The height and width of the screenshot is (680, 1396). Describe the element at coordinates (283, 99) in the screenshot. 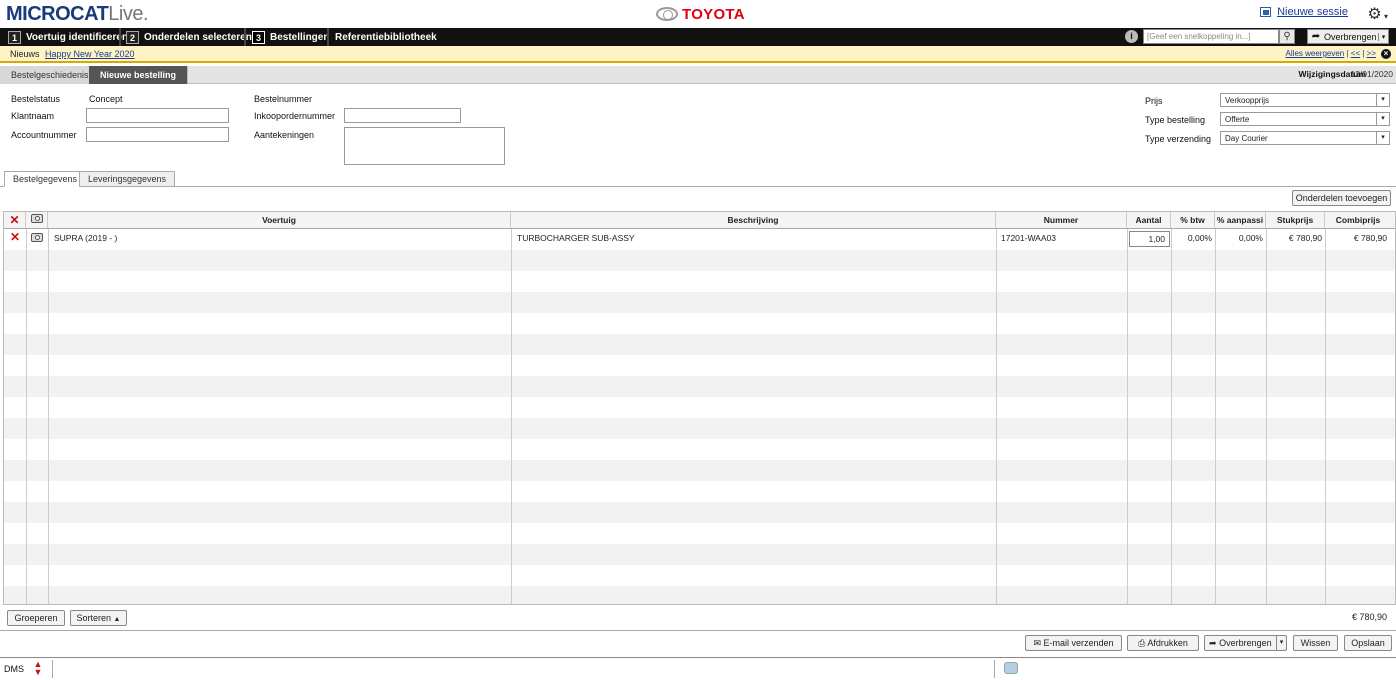

I see `order-number-label: Bestelnummer` at that location.